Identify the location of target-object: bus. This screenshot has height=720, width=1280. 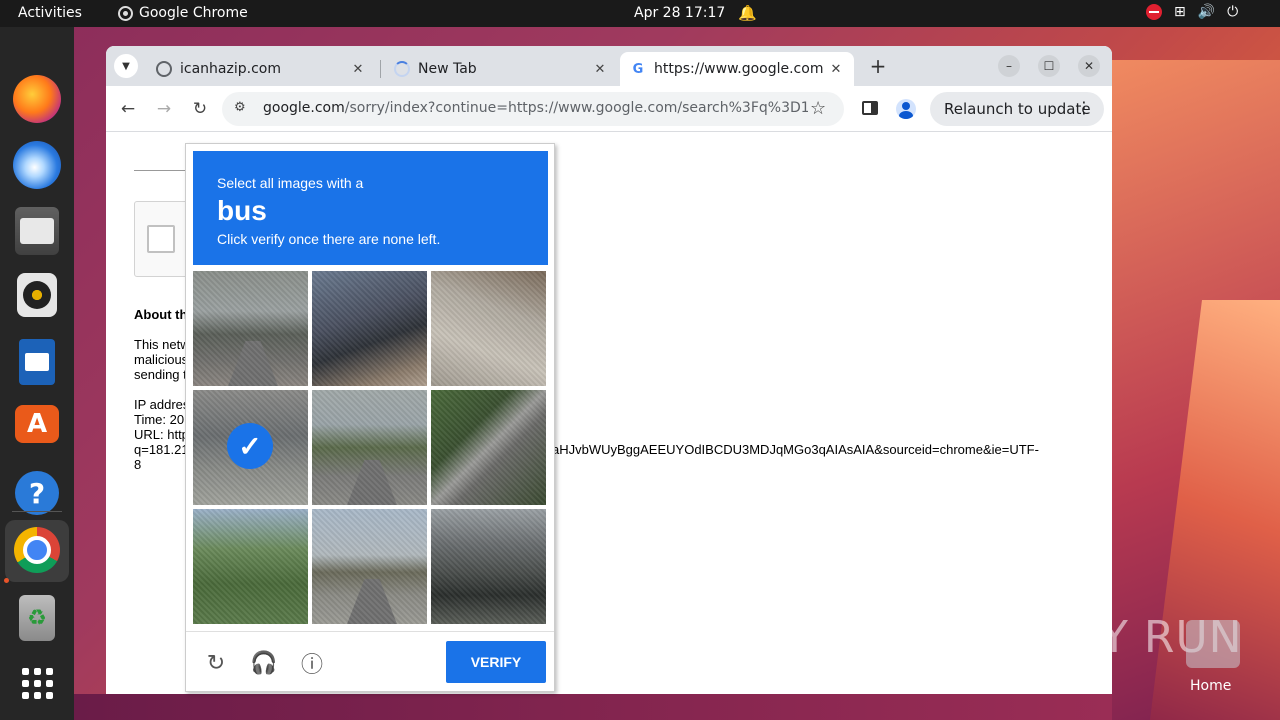
(242, 210).